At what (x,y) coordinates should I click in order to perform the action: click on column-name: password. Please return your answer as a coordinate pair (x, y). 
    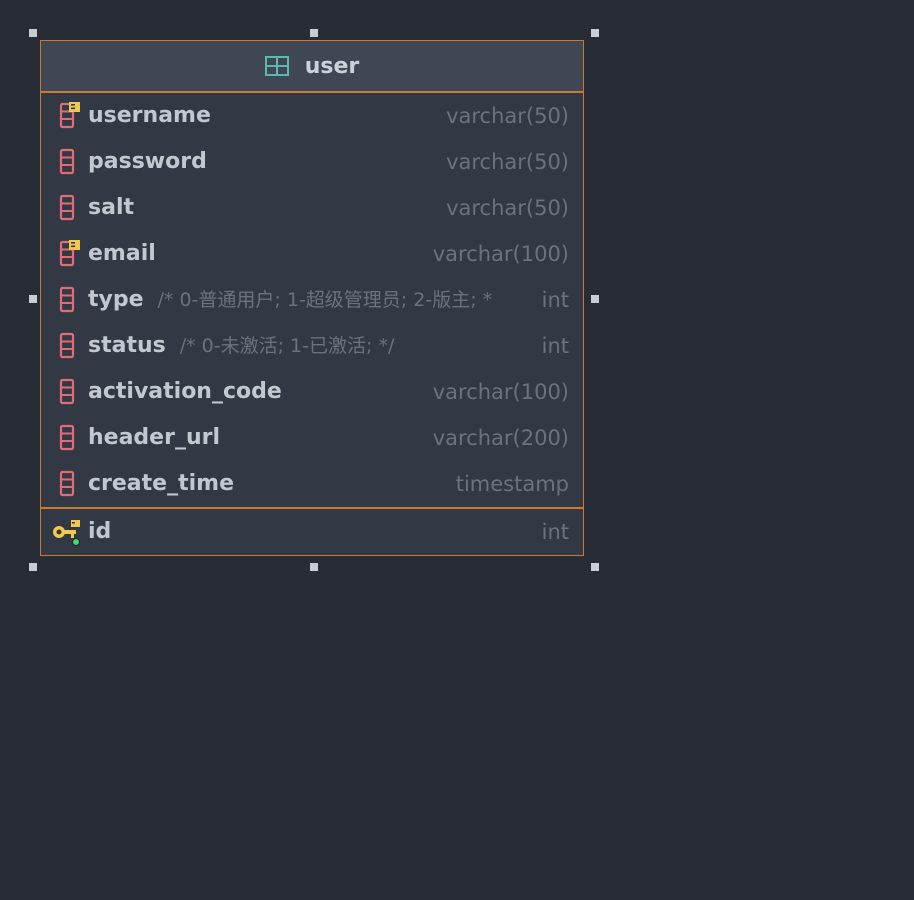
    Looking at the image, I should click on (147, 162).